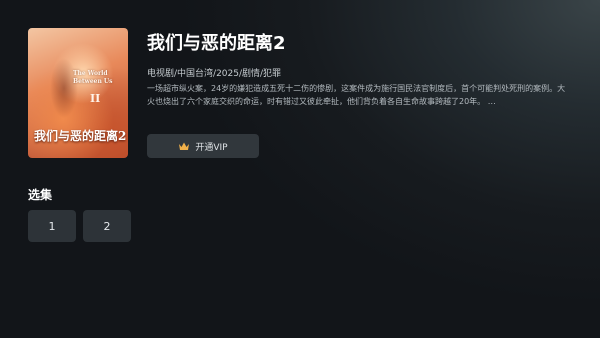 The width and height of the screenshot is (600, 338). Describe the element at coordinates (40, 195) in the screenshot. I see `episodes-section-title: 选集` at that location.